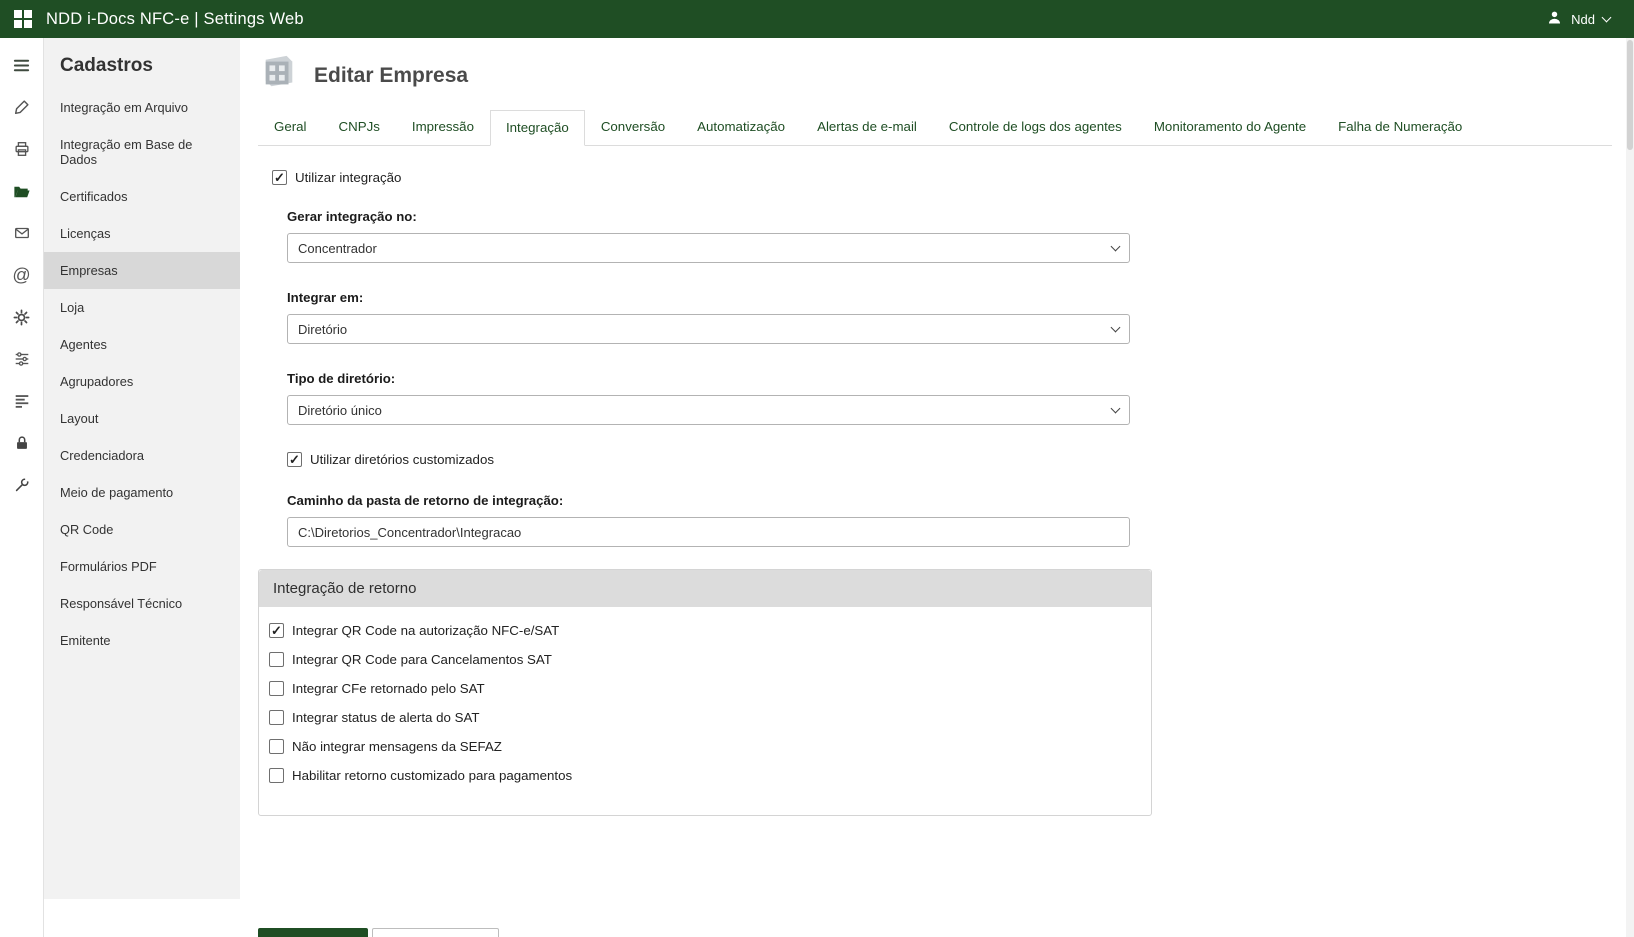  What do you see at coordinates (1035, 127) in the screenshot?
I see `tab-controle-de-logs: Controle de logs dos agentes` at bounding box center [1035, 127].